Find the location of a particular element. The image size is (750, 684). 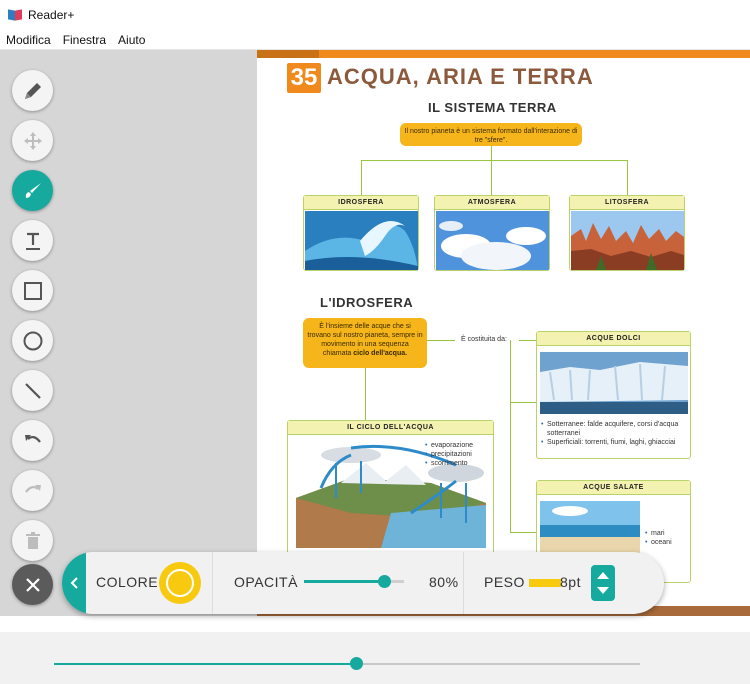

weight-stepper is located at coordinates (603, 583).